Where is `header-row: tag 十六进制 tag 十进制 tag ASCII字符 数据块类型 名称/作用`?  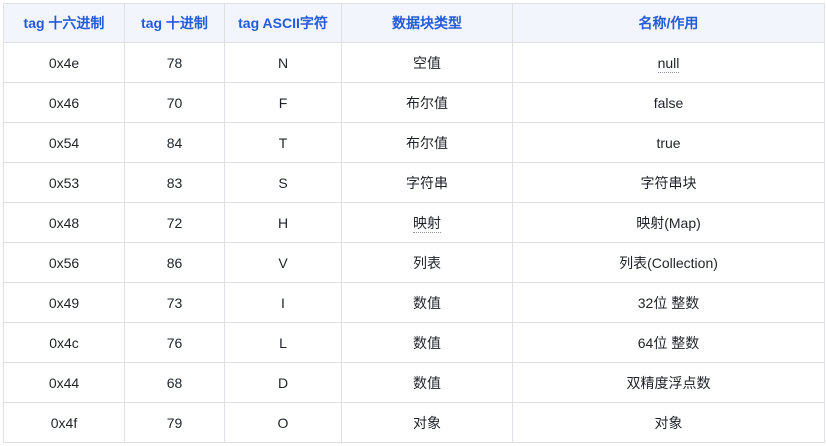 header-row: tag 十六进制 tag 十进制 tag ASCII字符 数据块类型 名称/作用 is located at coordinates (414, 23).